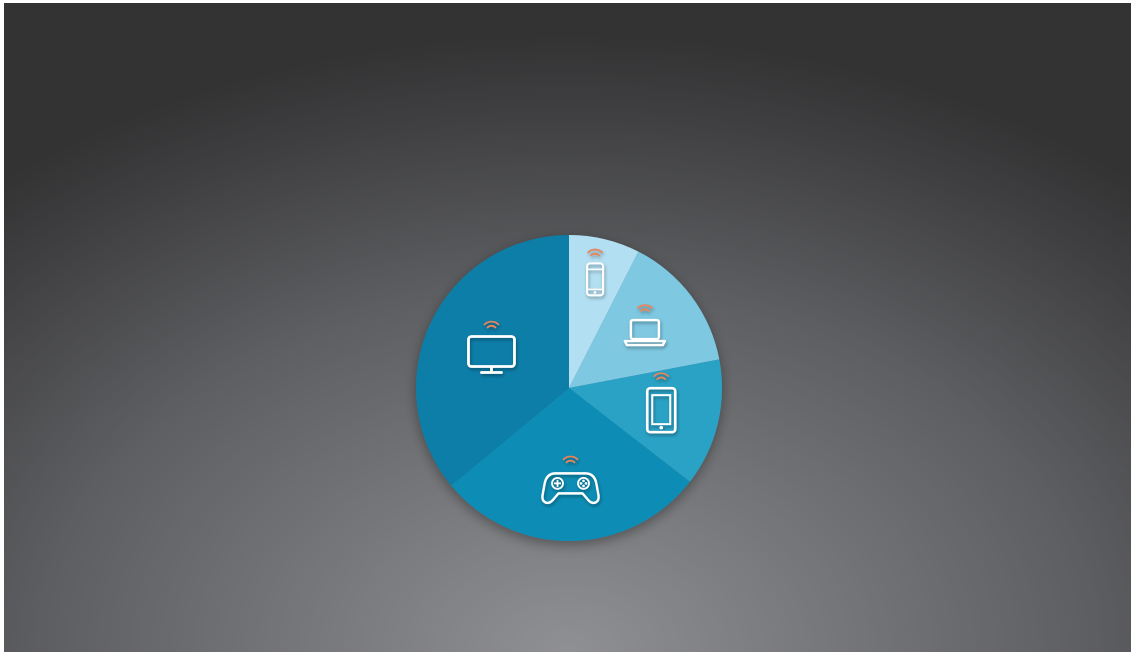  Describe the element at coordinates (569, 388) in the screenshot. I see `device-share-pie-chart` at that location.